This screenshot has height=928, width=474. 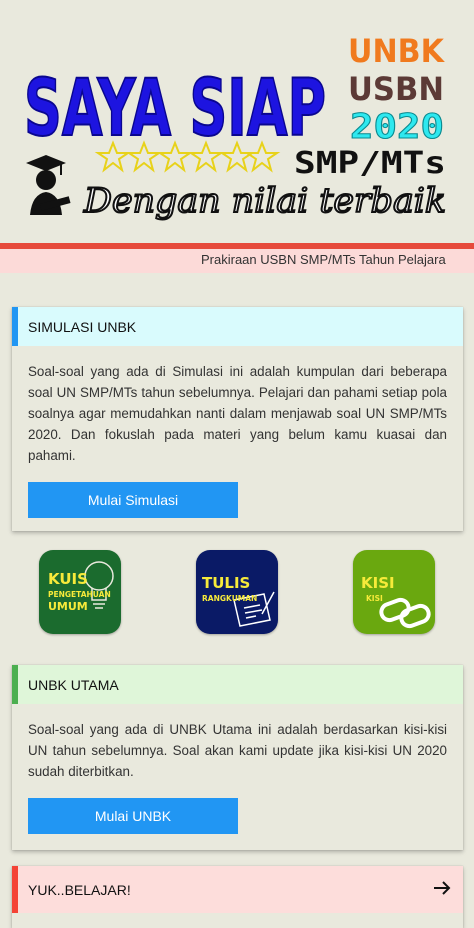 What do you see at coordinates (442, 888) in the screenshot?
I see `arrow-right-icon` at bounding box center [442, 888].